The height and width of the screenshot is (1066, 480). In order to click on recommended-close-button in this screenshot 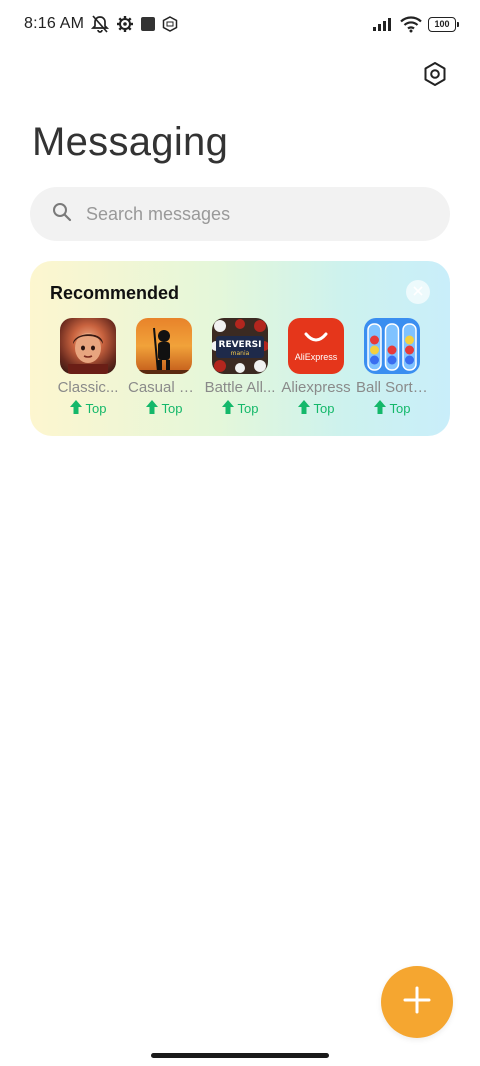, I will do `click(418, 292)`.